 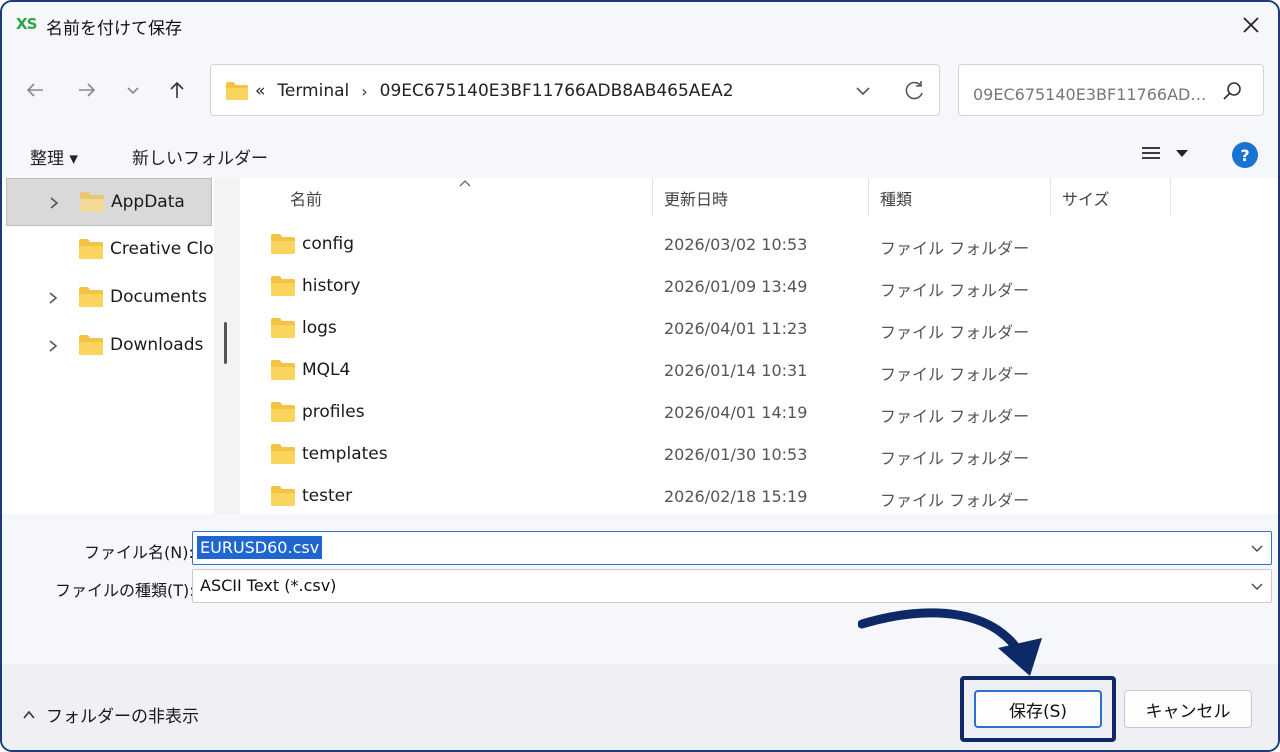 I want to click on sort-ascending-icon, so click(x=465, y=183).